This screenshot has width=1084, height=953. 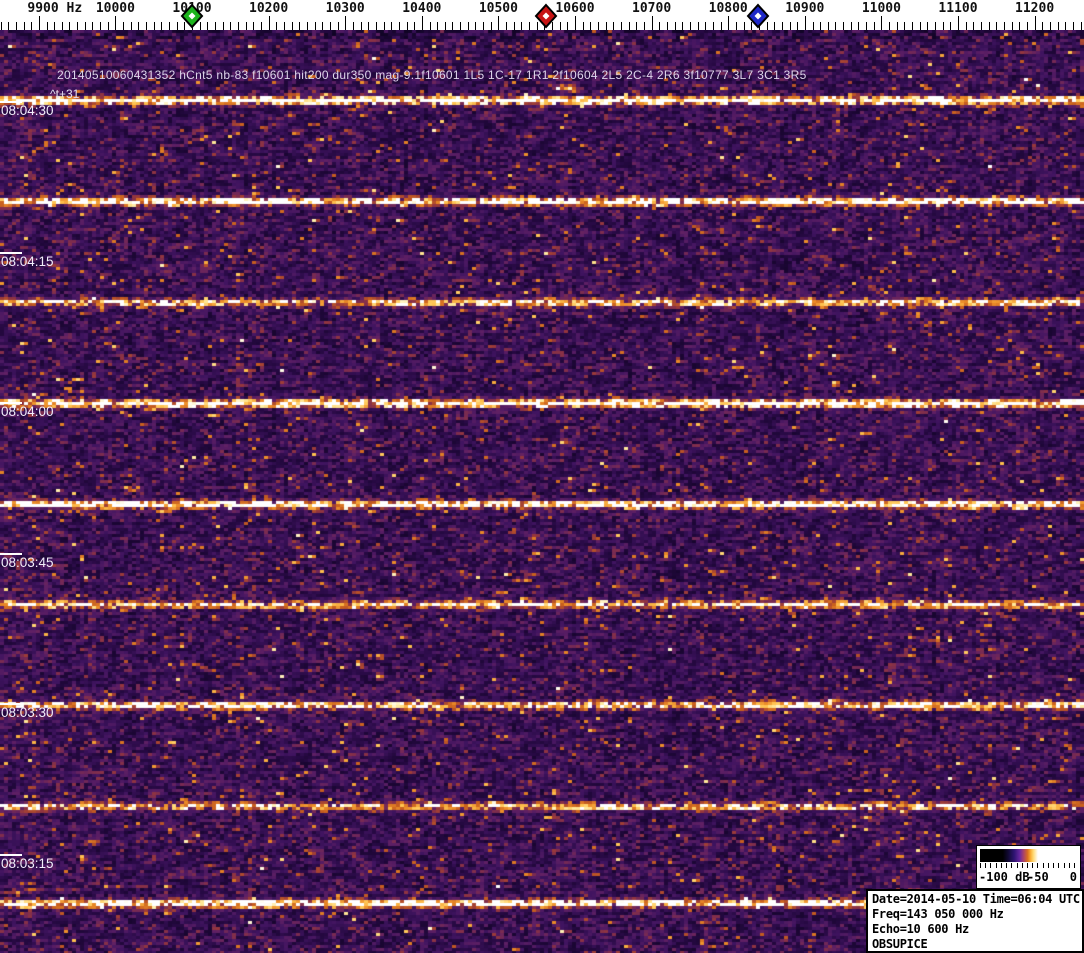 I want to click on info-echo: Echo=10 600 Hz, so click(x=920, y=929).